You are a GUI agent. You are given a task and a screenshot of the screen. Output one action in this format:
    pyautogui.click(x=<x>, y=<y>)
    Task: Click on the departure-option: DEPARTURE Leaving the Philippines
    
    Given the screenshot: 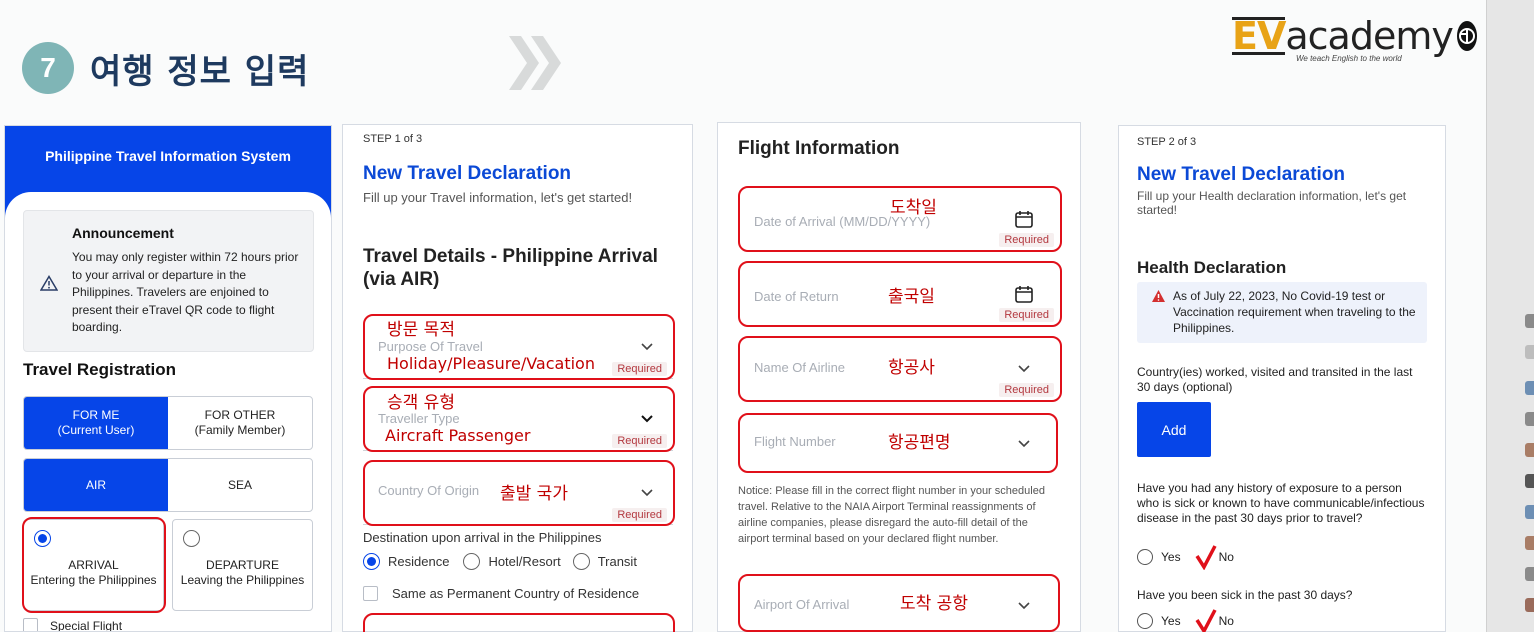 What is the action you would take?
    pyautogui.click(x=242, y=565)
    